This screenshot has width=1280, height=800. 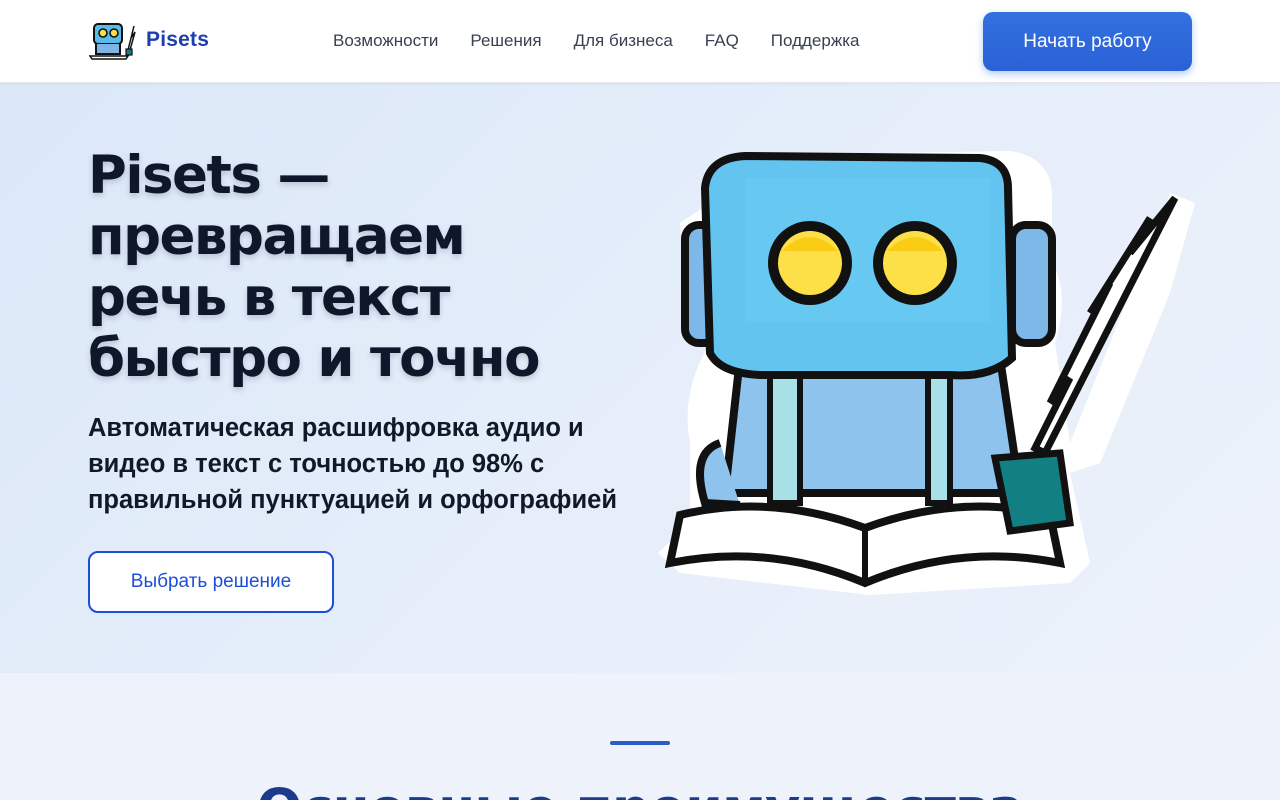 I want to click on section-title: Основные преимущества, so click(x=640, y=788).